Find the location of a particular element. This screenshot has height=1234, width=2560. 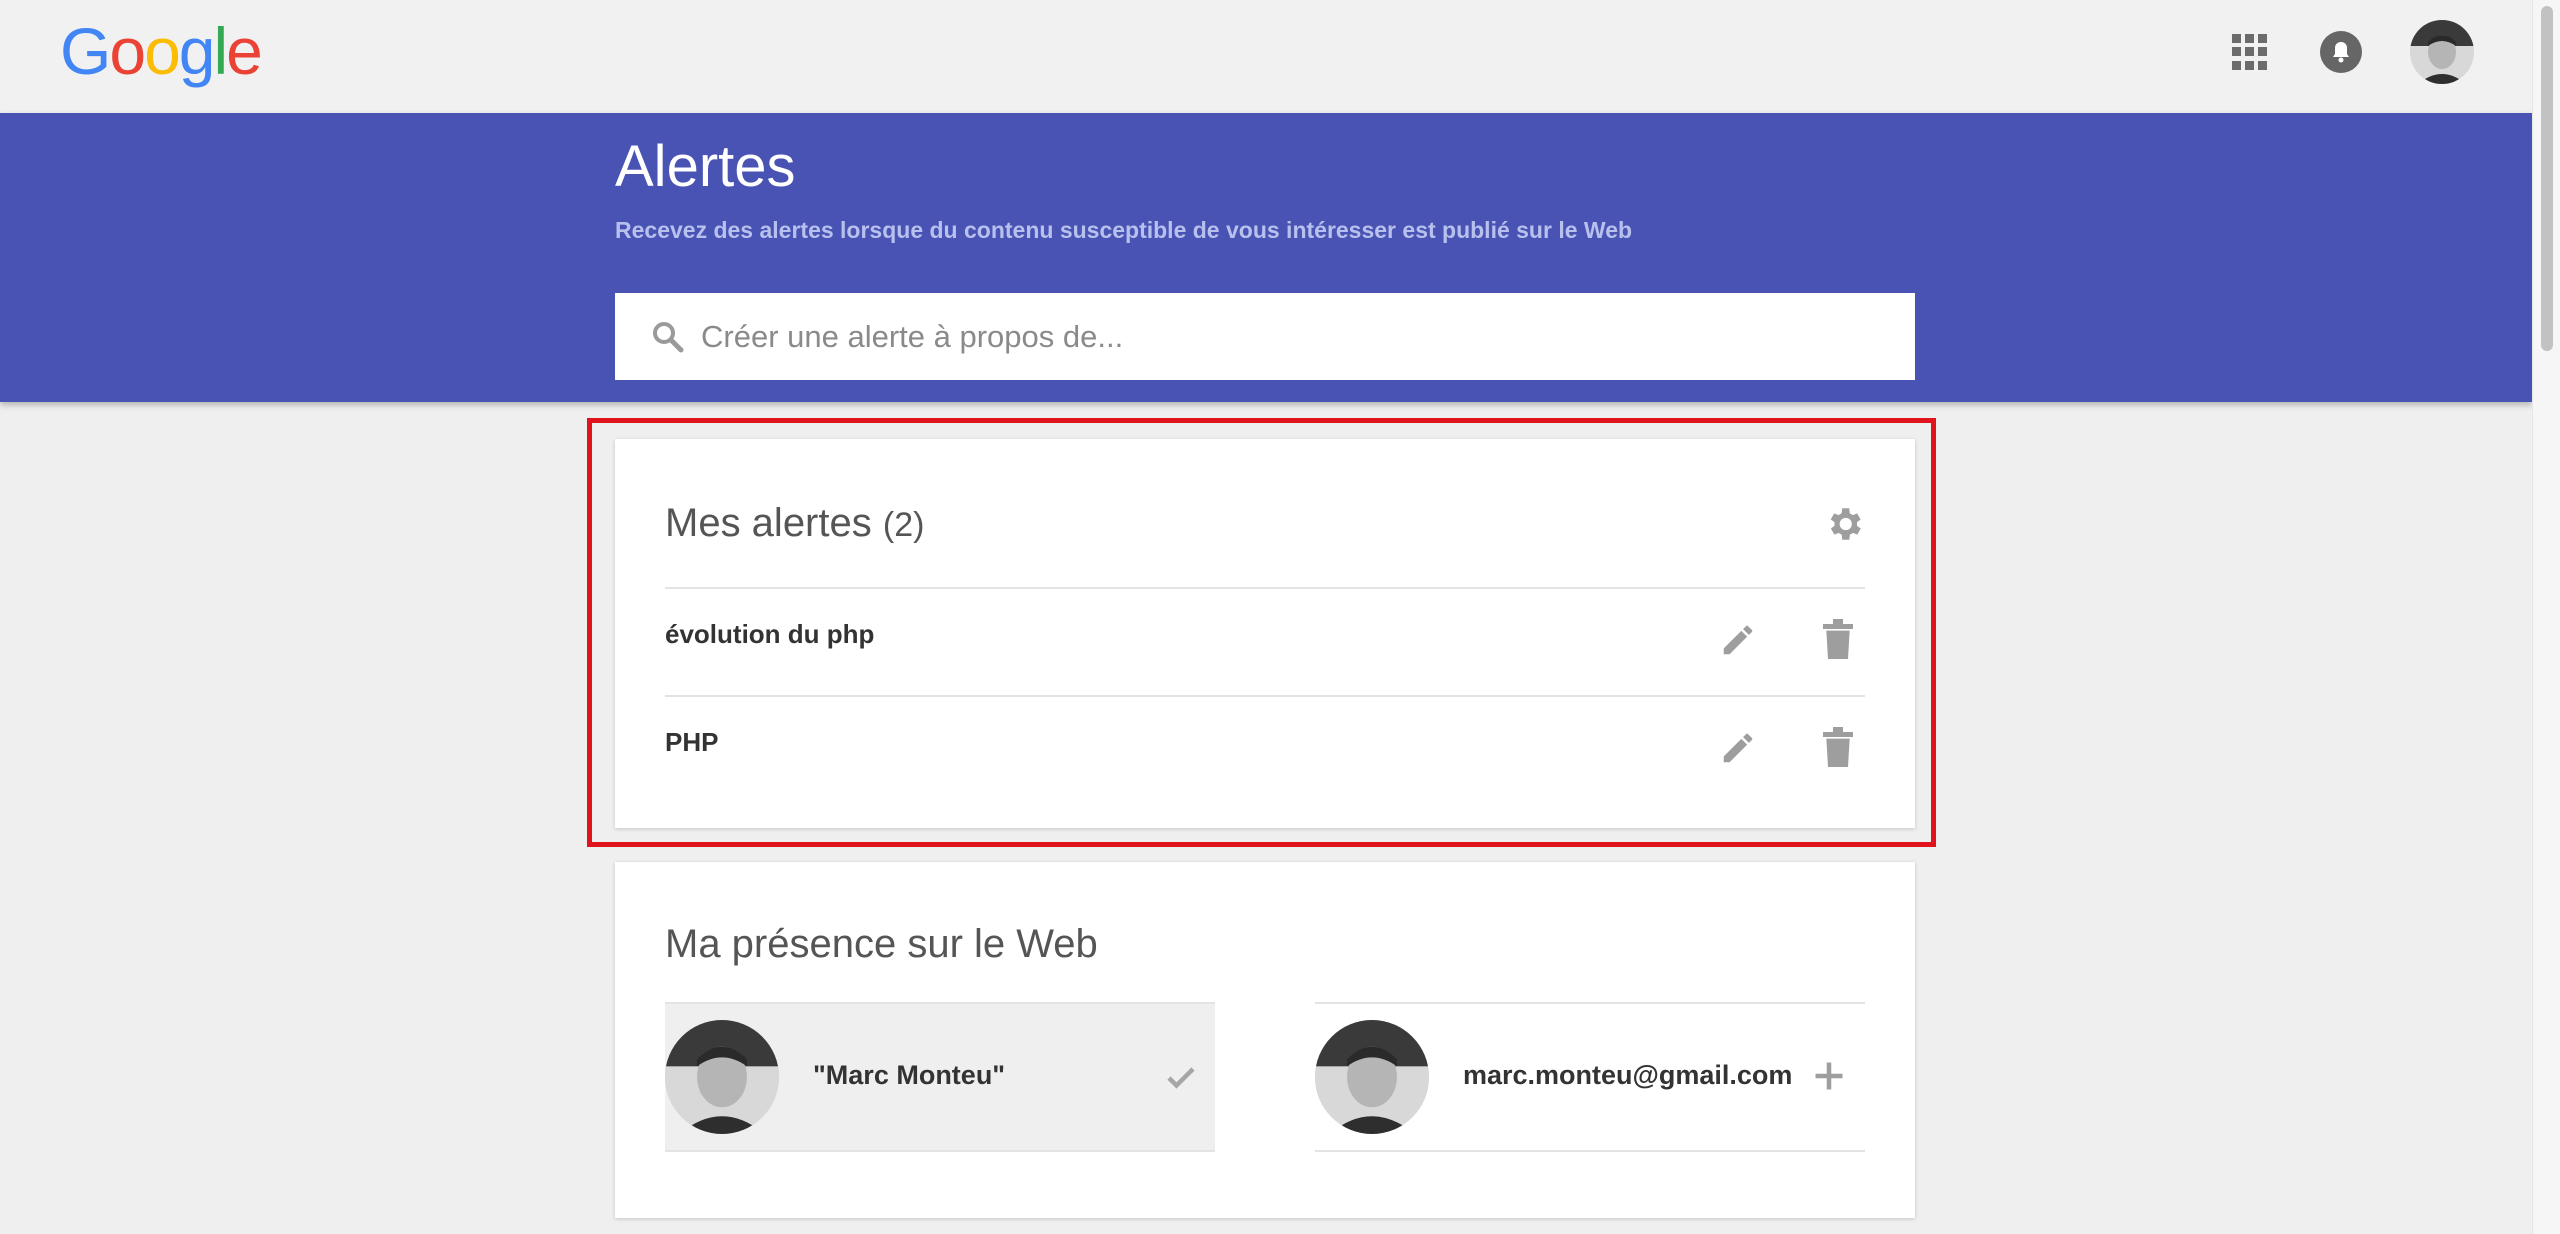

my-alerts-title: Mes alertes (2) is located at coordinates (794, 523).